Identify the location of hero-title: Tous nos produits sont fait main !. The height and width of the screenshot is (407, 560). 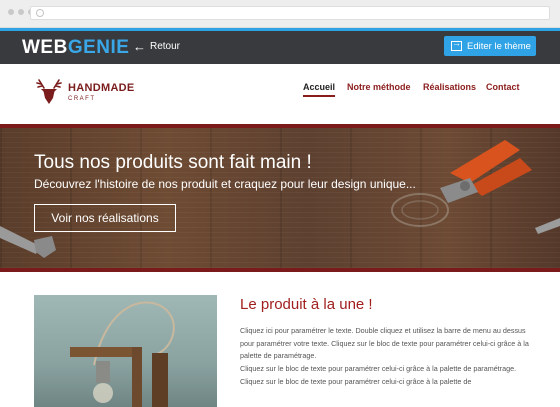
(173, 162).